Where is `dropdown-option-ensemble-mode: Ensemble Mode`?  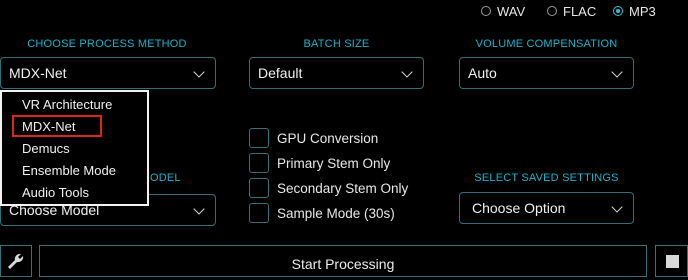
dropdown-option-ensemble-mode: Ensemble Mode is located at coordinates (69, 170).